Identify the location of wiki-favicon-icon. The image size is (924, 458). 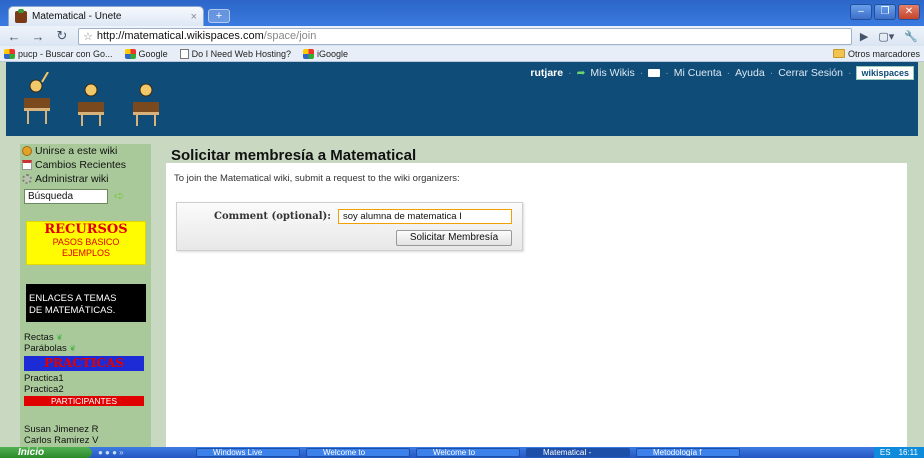
(21, 15).